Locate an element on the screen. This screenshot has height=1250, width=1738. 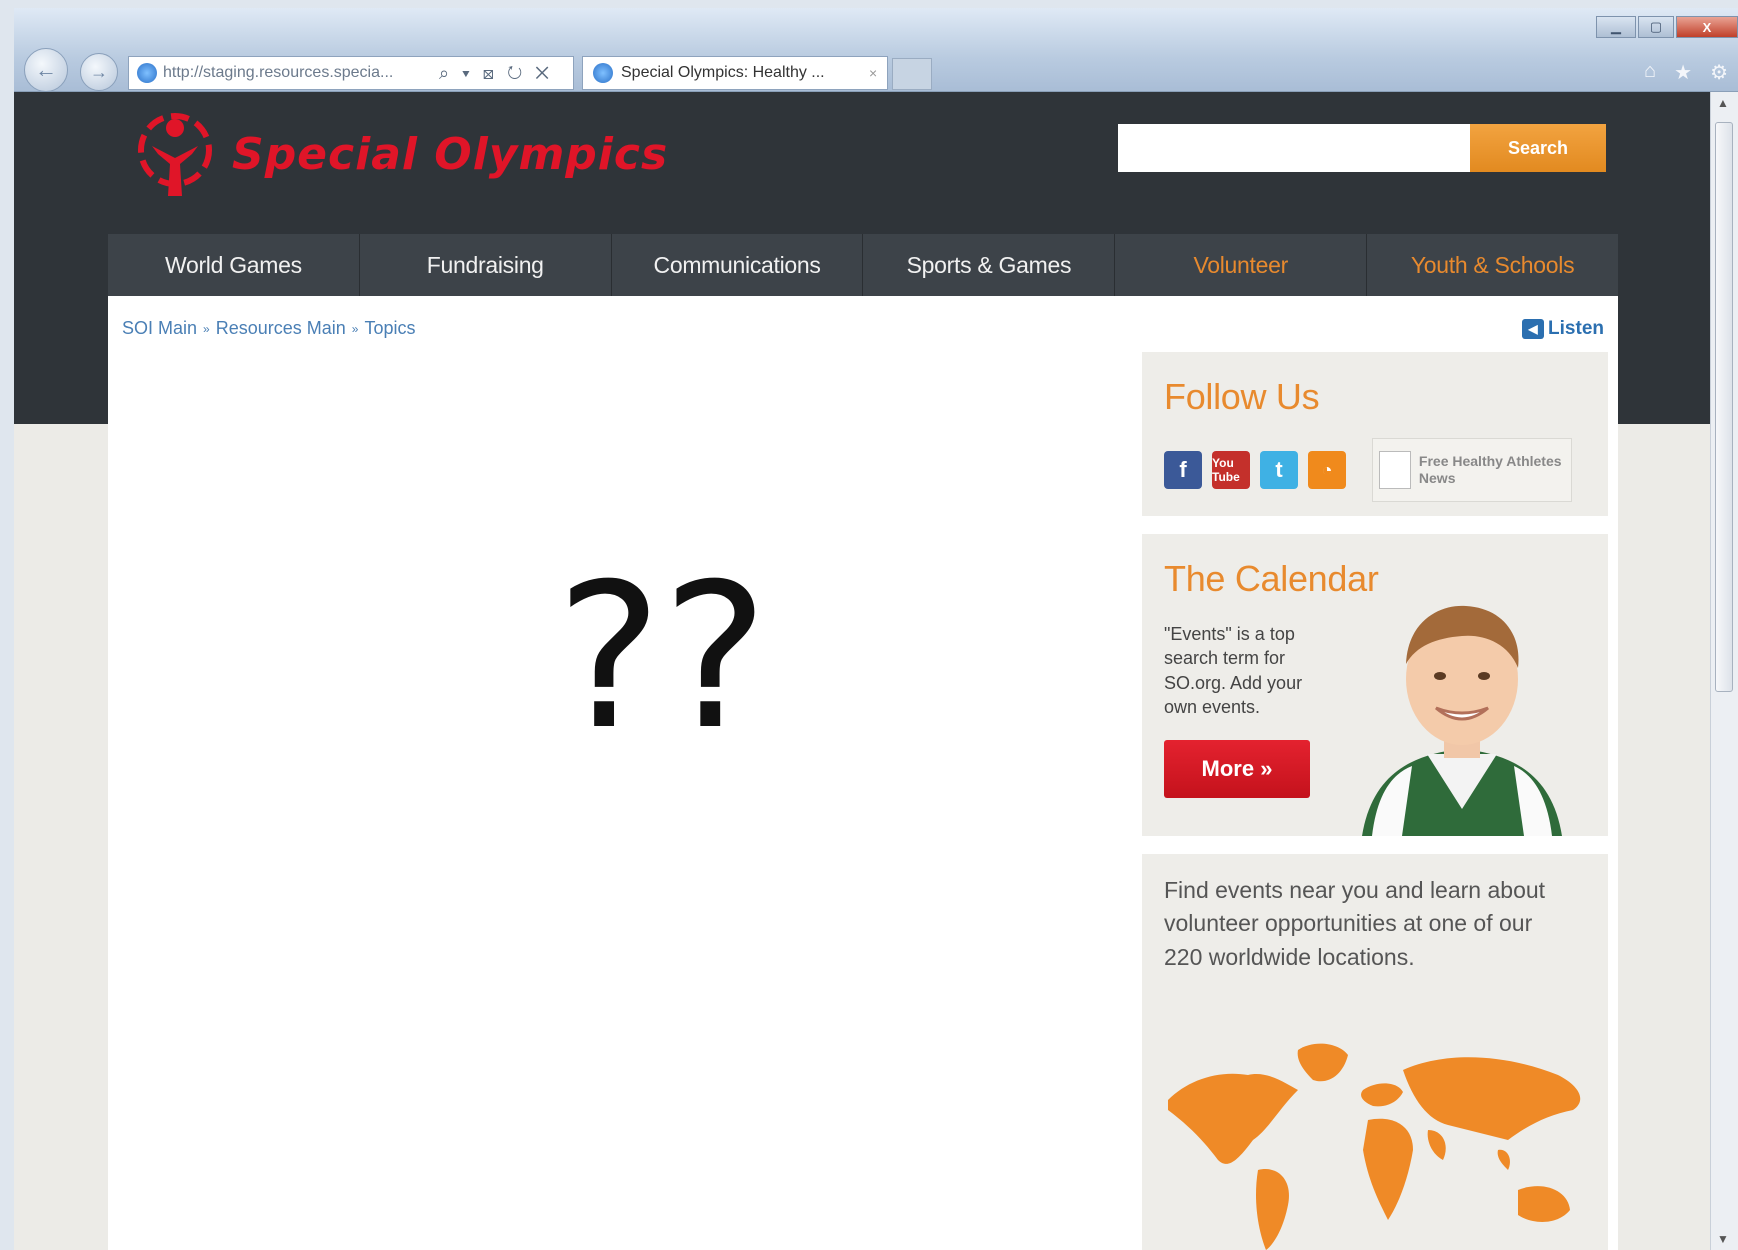
tab-favicon-icon is located at coordinates (603, 73).